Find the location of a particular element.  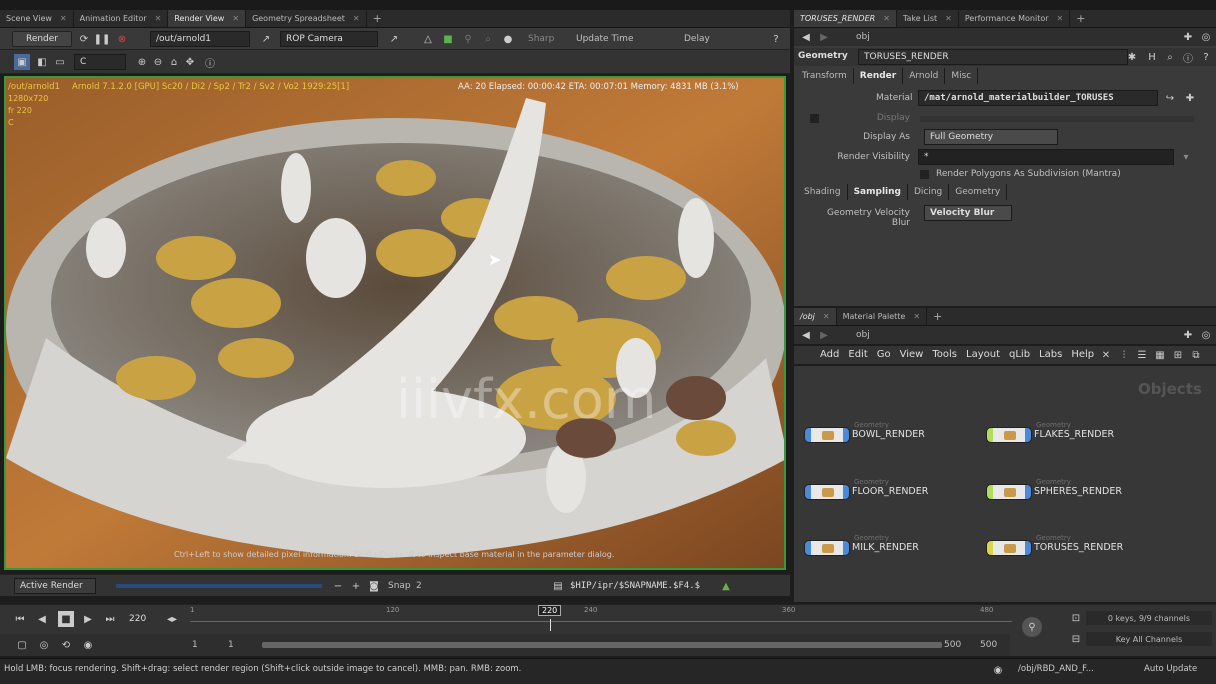

help-node-icon: ? is located at coordinates (1206, 57).